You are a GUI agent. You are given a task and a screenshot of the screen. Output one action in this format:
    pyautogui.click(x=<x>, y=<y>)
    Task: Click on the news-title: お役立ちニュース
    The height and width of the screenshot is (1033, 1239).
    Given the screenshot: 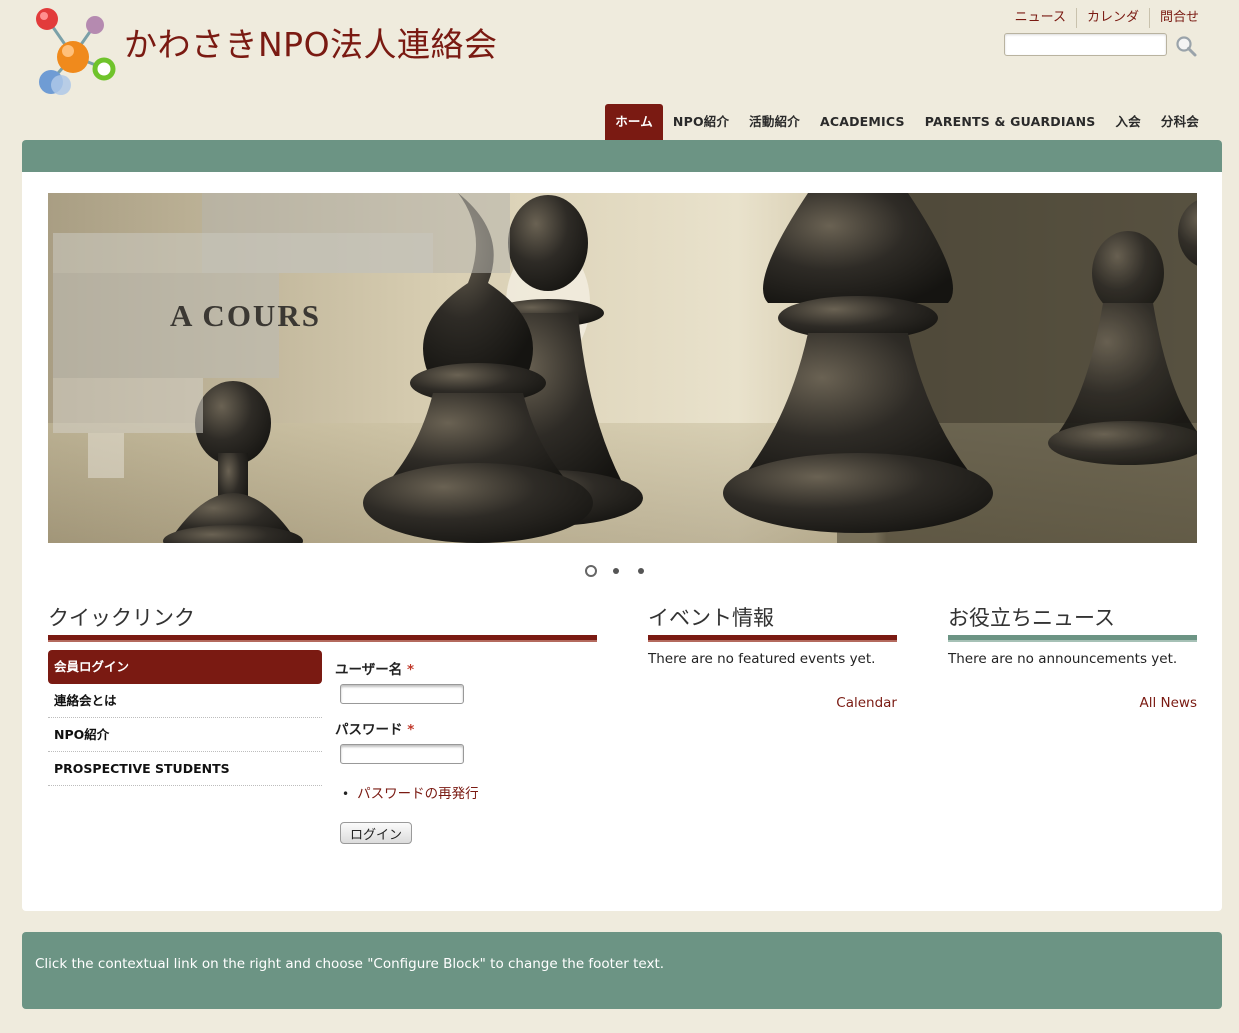 What is the action you would take?
    pyautogui.click(x=1031, y=618)
    